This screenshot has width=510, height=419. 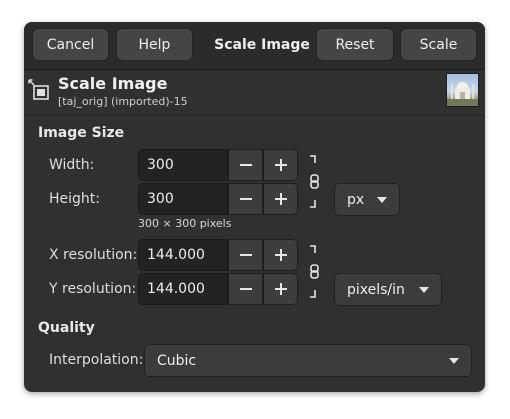 I want to click on interpolation-dropdown: Cubic, so click(x=308, y=360).